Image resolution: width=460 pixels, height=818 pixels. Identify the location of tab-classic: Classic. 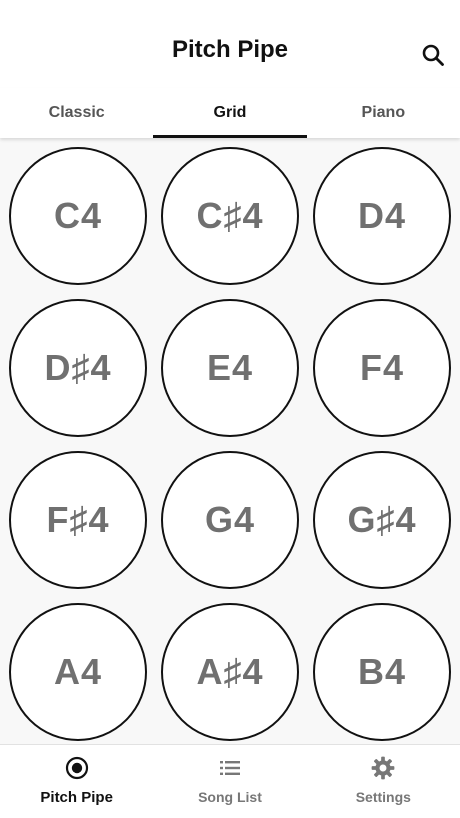
(76, 113).